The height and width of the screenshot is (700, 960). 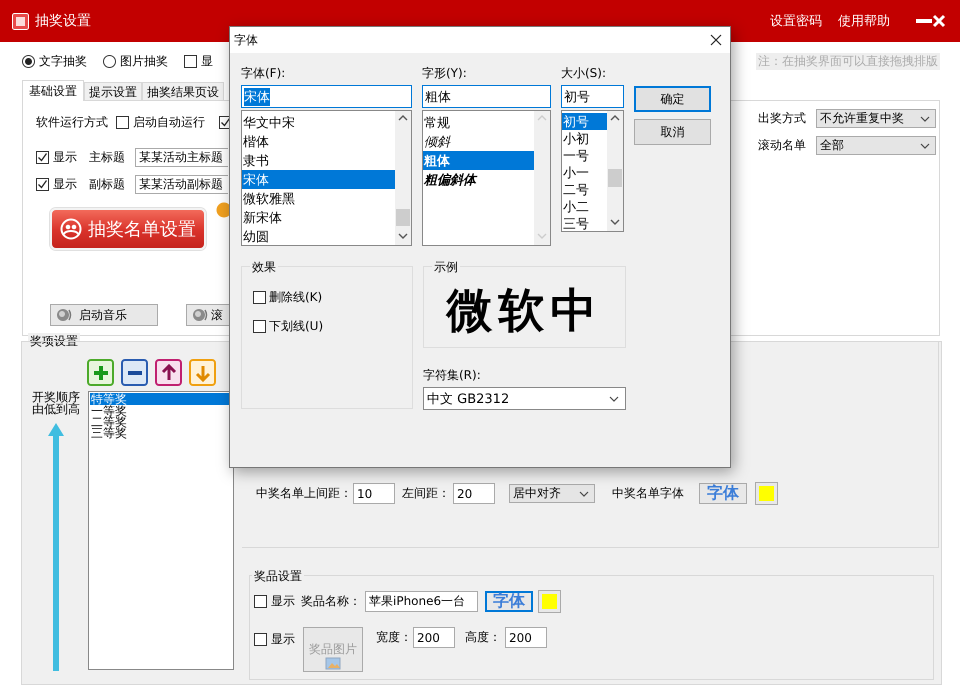 What do you see at coordinates (782, 118) in the screenshot?
I see `field-label: 出奖方式` at bounding box center [782, 118].